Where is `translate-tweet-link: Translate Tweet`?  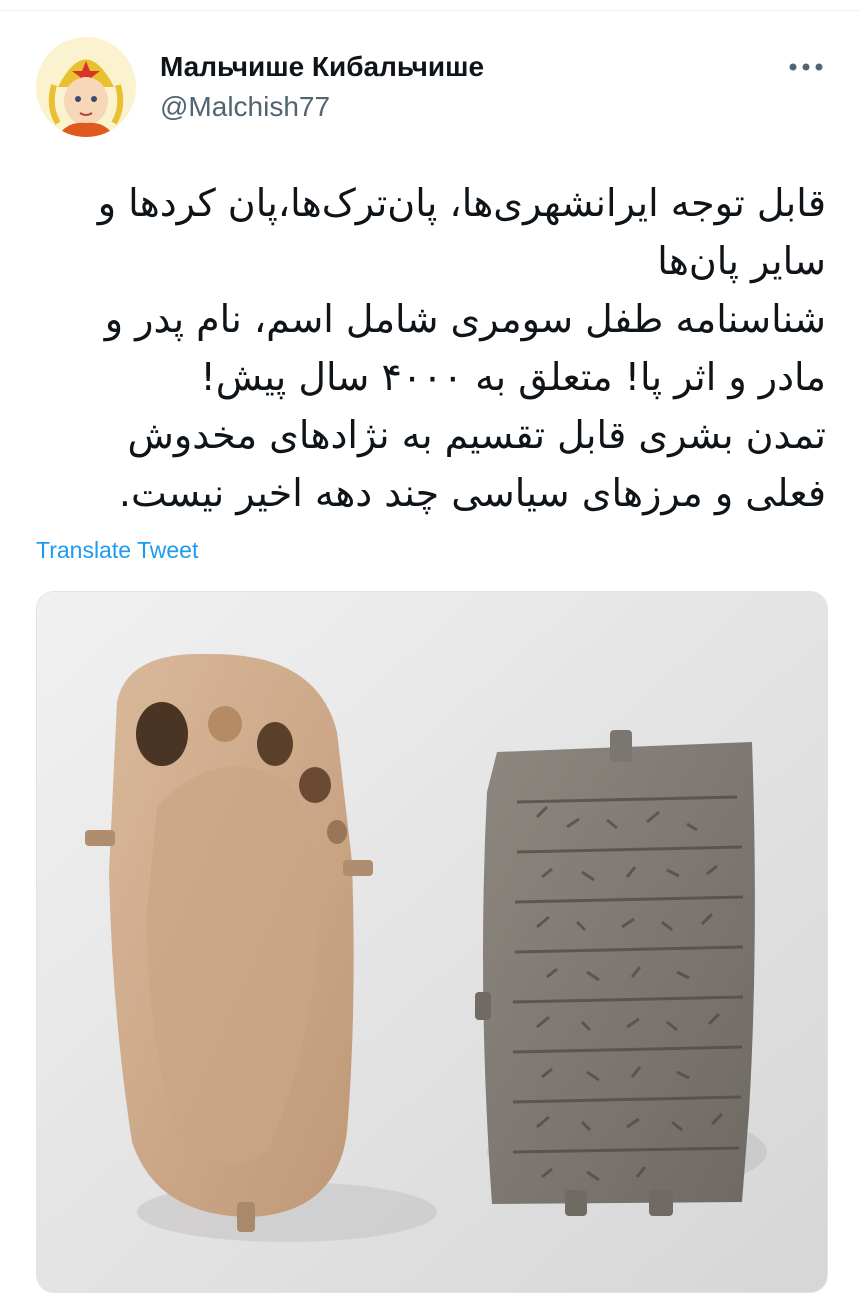
translate-tweet-link: Translate Tweet is located at coordinates (117, 550).